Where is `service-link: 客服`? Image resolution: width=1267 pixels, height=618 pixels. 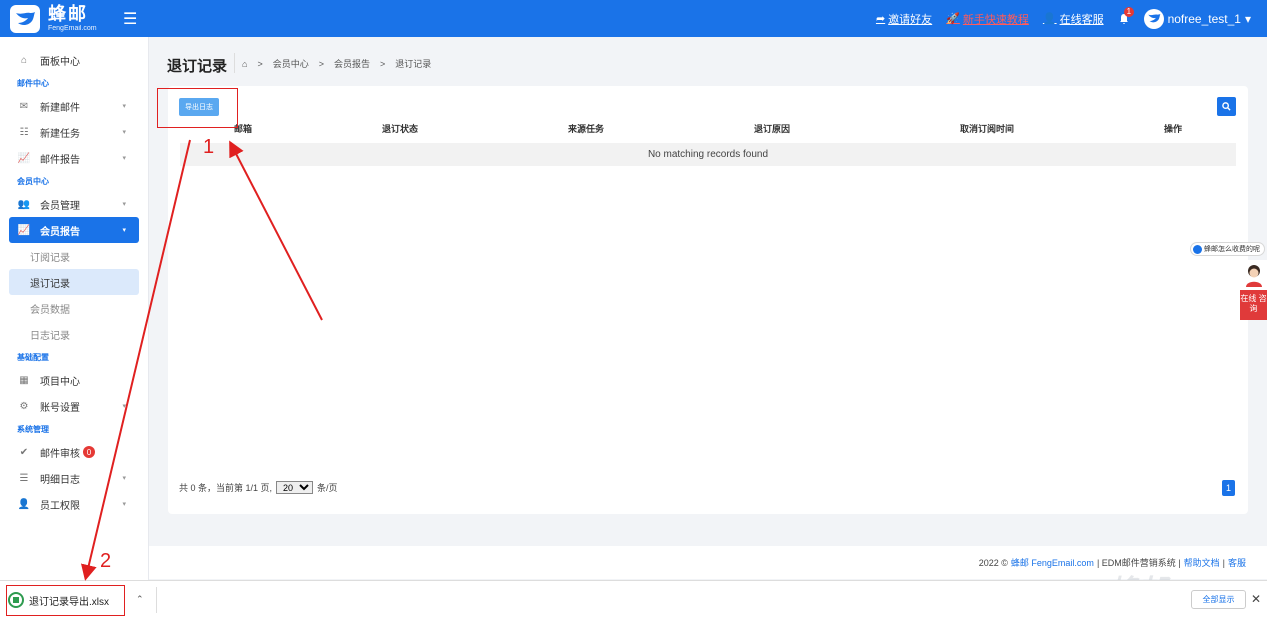 service-link: 客服 is located at coordinates (1237, 562).